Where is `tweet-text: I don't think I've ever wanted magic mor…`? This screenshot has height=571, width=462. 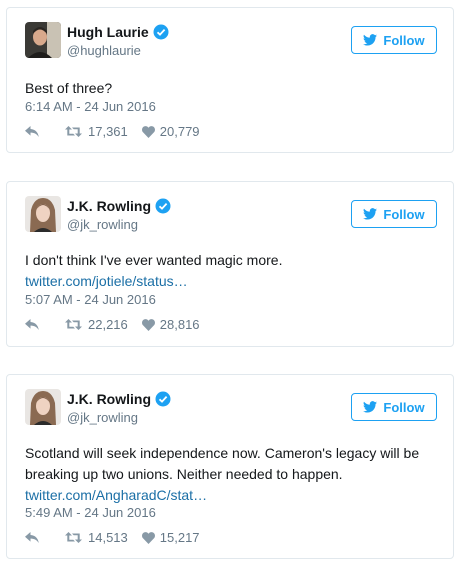 tweet-text: I don't think I've ever wanted magic mor… is located at coordinates (154, 260).